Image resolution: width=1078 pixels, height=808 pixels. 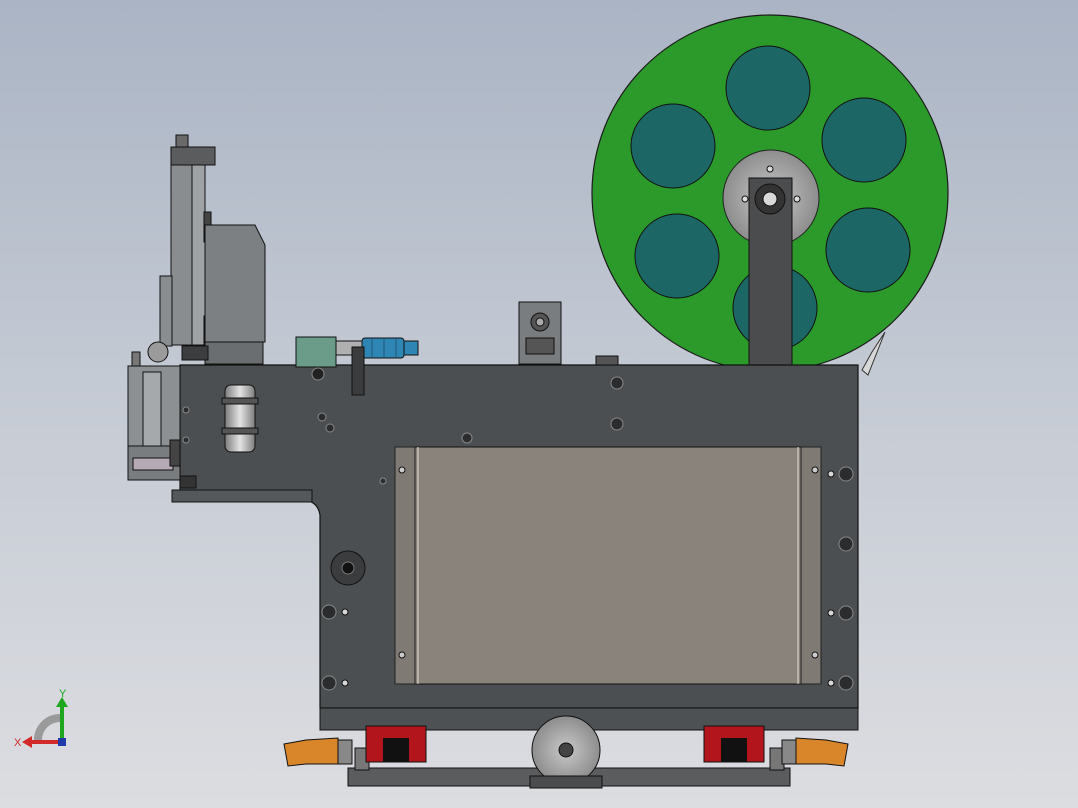 What do you see at coordinates (47, 727) in the screenshot?
I see `triad-arc` at bounding box center [47, 727].